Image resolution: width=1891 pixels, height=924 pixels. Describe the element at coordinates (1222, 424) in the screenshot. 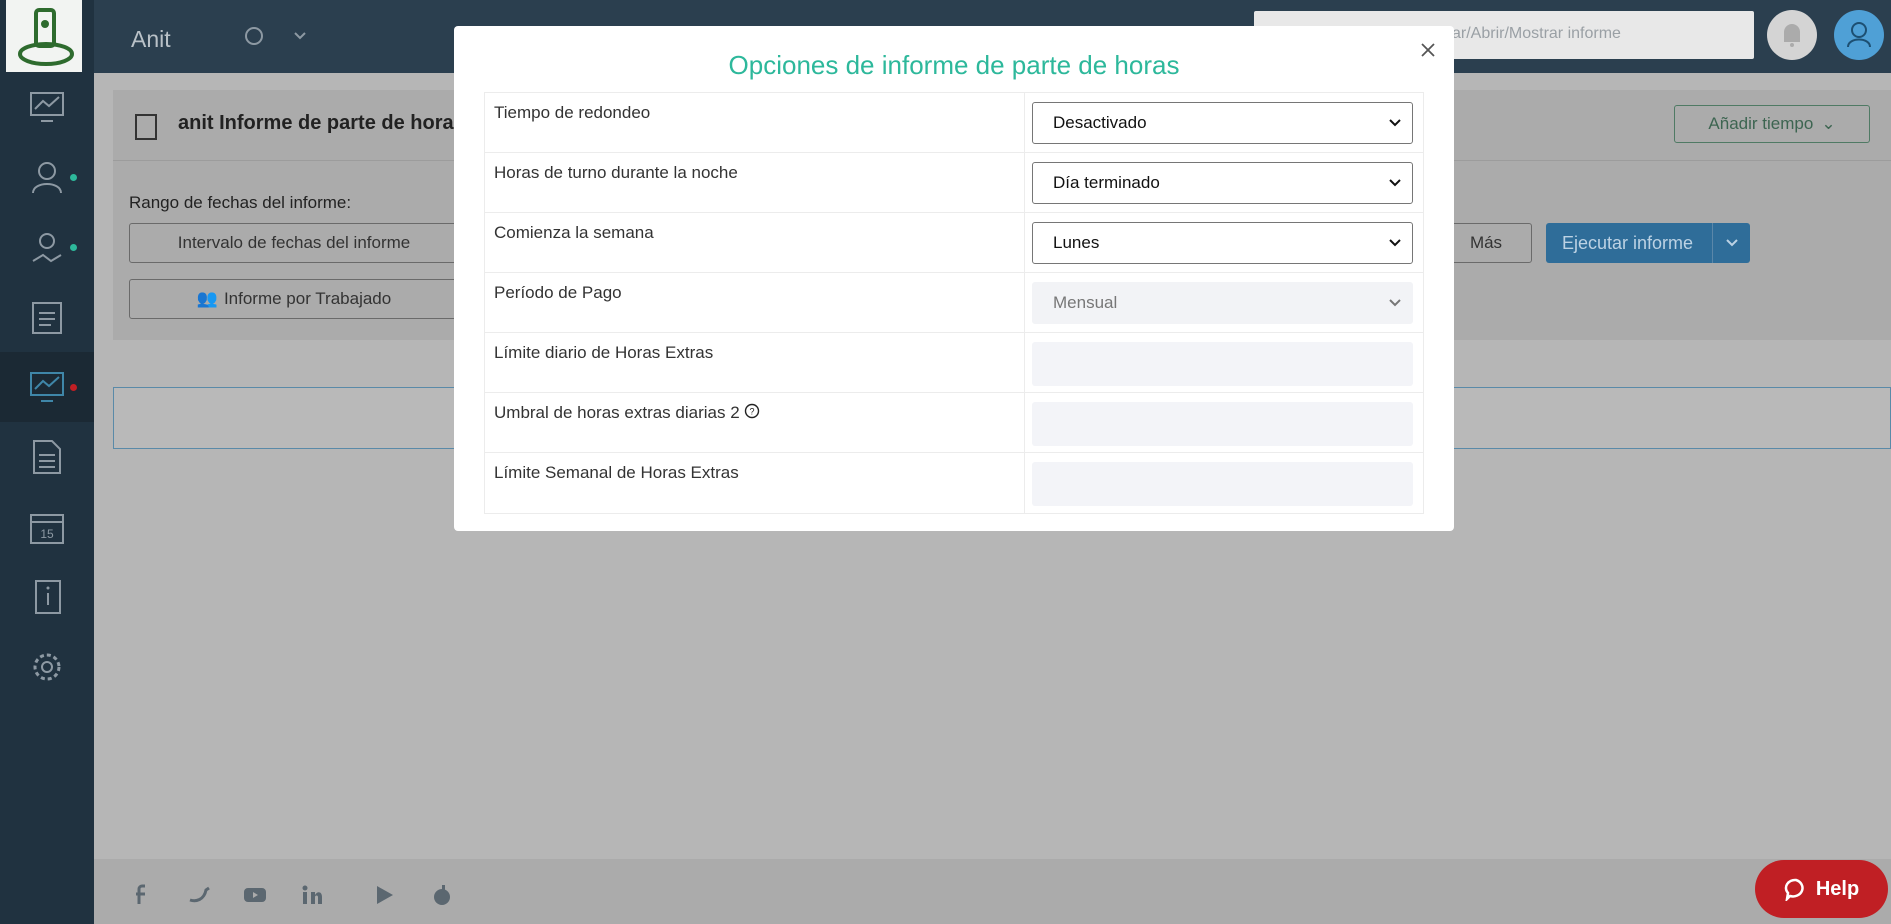

I see `daily-overtime-2-input` at that location.